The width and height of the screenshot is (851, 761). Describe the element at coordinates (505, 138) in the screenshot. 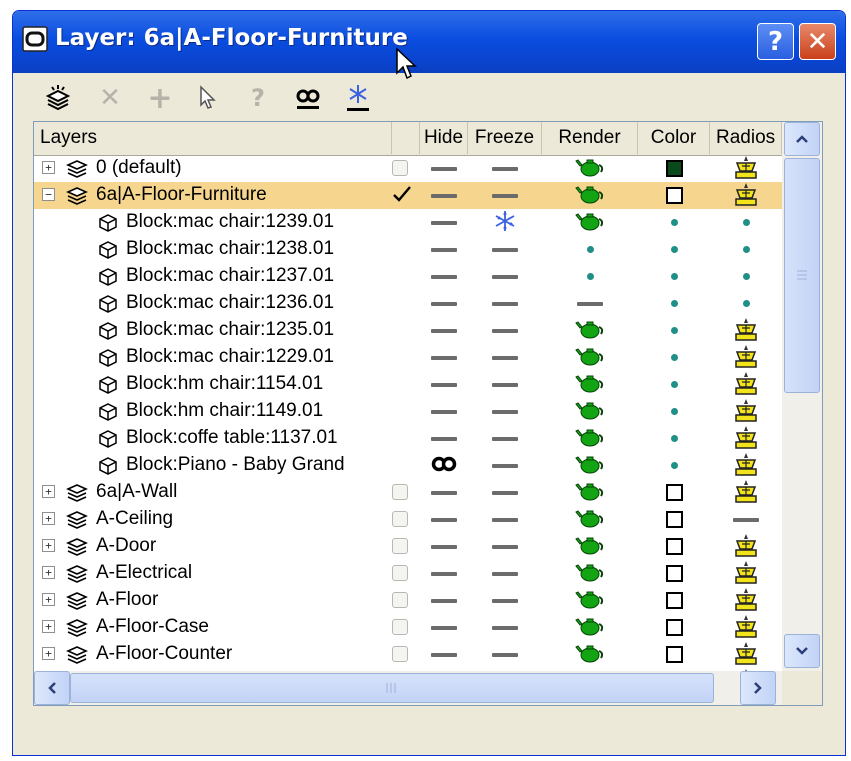

I see `column-header-freeze: Freeze` at that location.